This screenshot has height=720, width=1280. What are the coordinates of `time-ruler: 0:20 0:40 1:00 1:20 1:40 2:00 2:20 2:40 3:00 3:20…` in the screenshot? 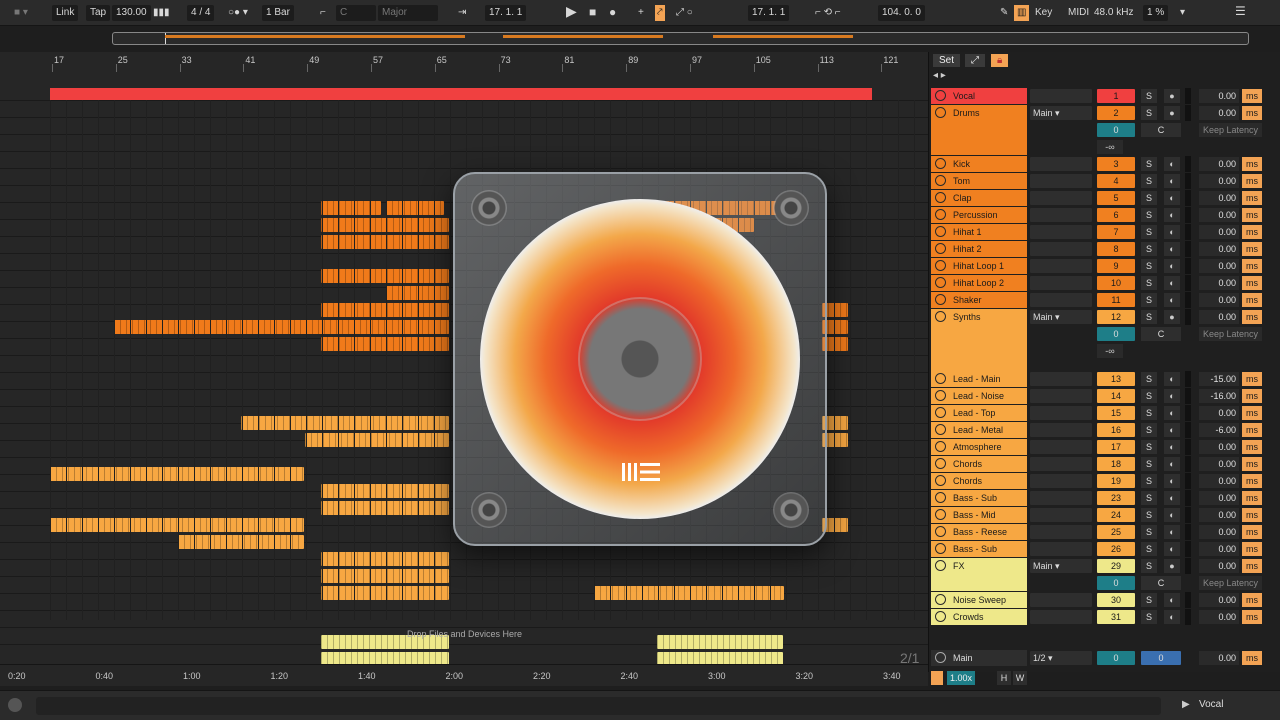 It's located at (464, 675).